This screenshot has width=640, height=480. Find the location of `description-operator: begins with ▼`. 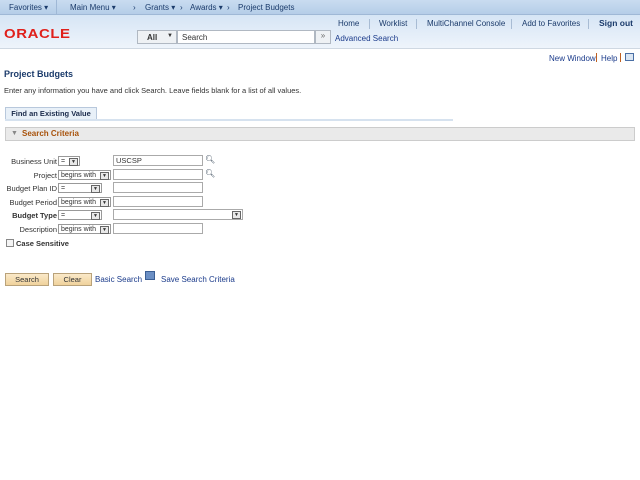

description-operator: begins with ▼ is located at coordinates (84, 229).